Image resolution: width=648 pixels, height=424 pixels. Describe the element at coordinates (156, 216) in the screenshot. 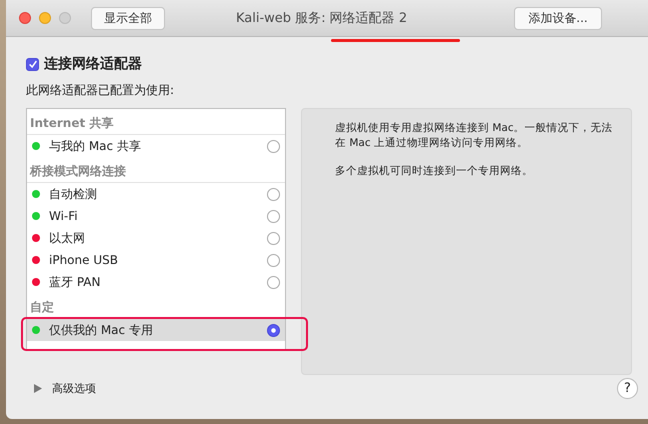

I see `network-option: Wi-Fi` at that location.